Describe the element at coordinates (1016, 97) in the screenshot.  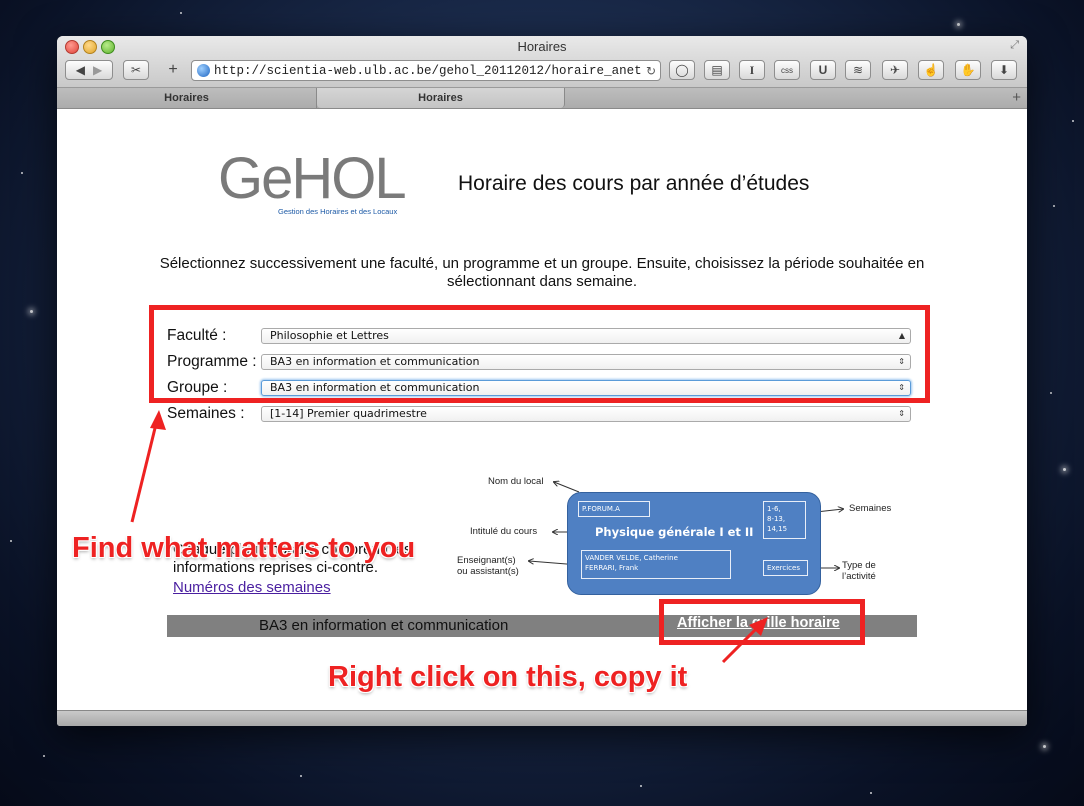
I see `new-tab-icon: +` at that location.